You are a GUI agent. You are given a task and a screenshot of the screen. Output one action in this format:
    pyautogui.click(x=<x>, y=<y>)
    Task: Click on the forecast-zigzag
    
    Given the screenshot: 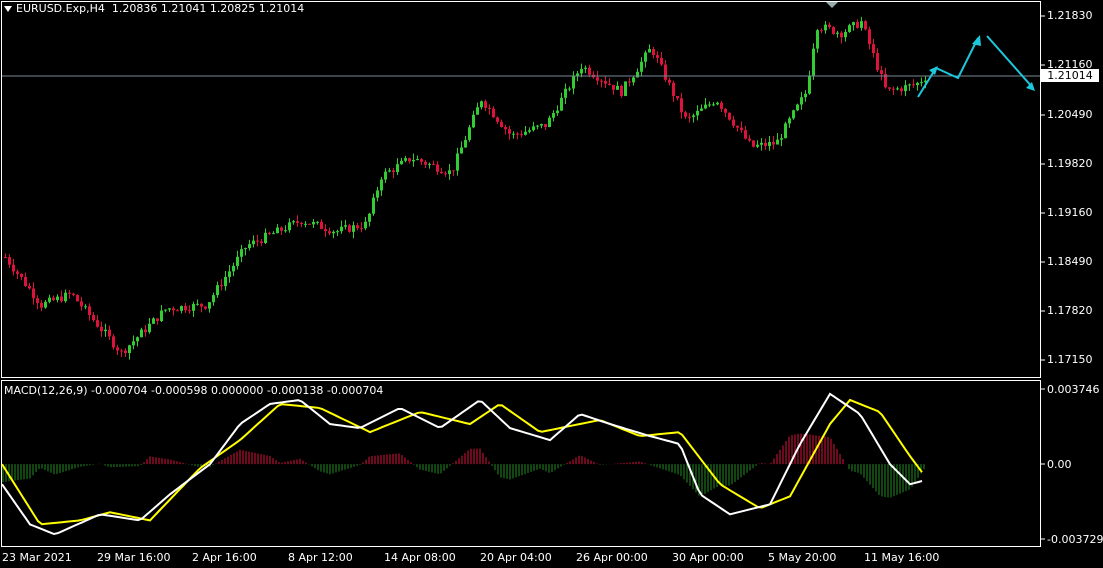 What is the action you would take?
    pyautogui.click(x=948, y=67)
    